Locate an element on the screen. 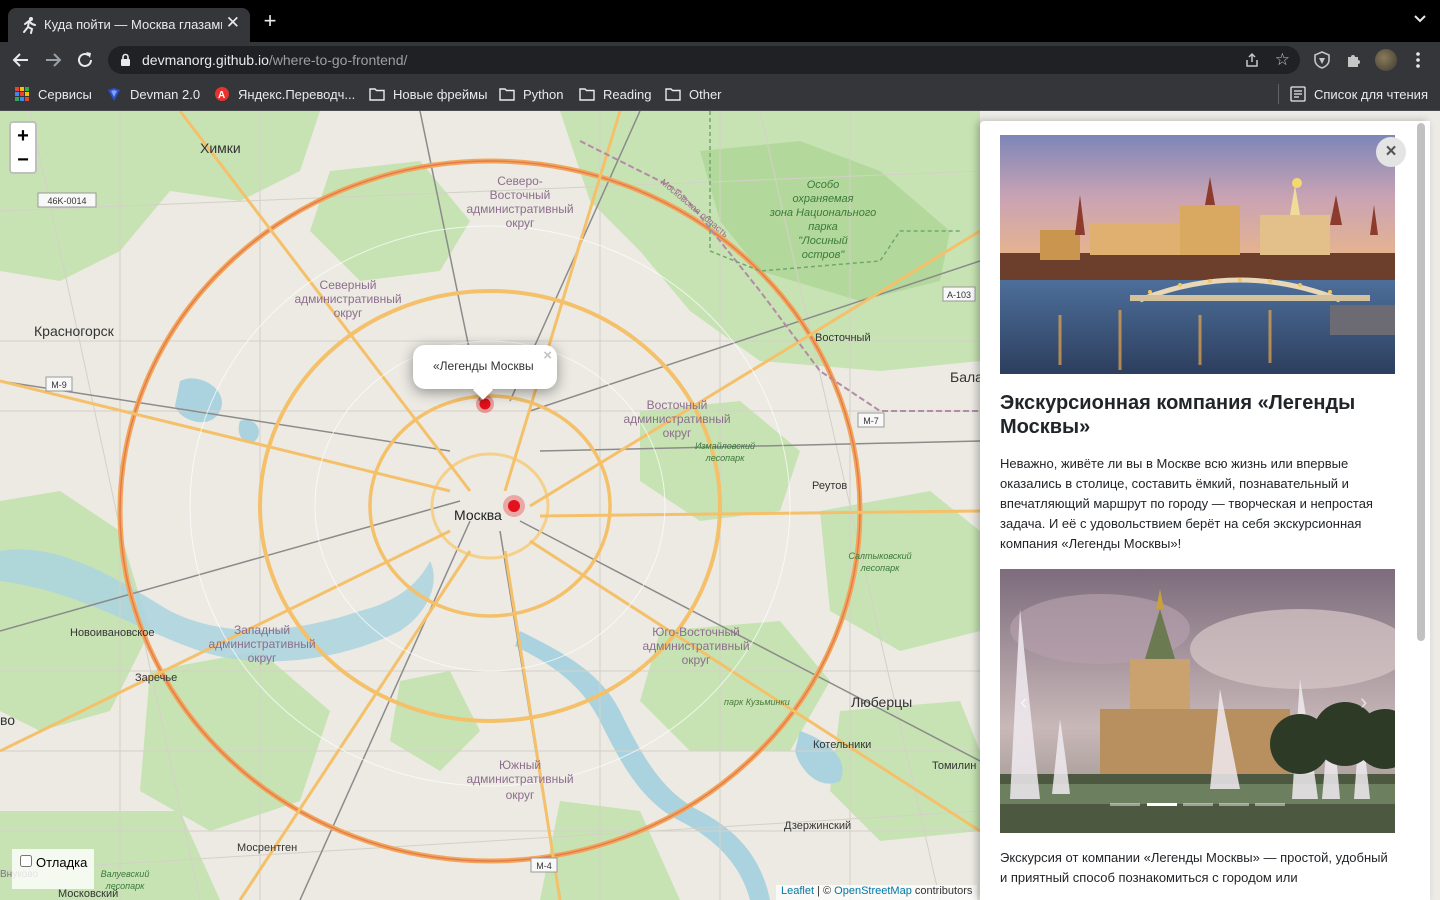 Image resolution: width=1440 pixels, height=900 pixels. label-reutov: Реутов is located at coordinates (829, 486).